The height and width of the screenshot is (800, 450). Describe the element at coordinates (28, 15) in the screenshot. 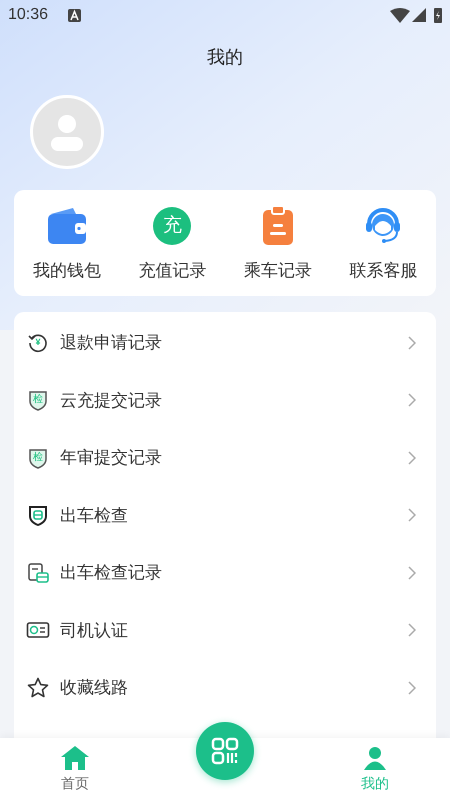

I see `status-time: 10:36` at that location.